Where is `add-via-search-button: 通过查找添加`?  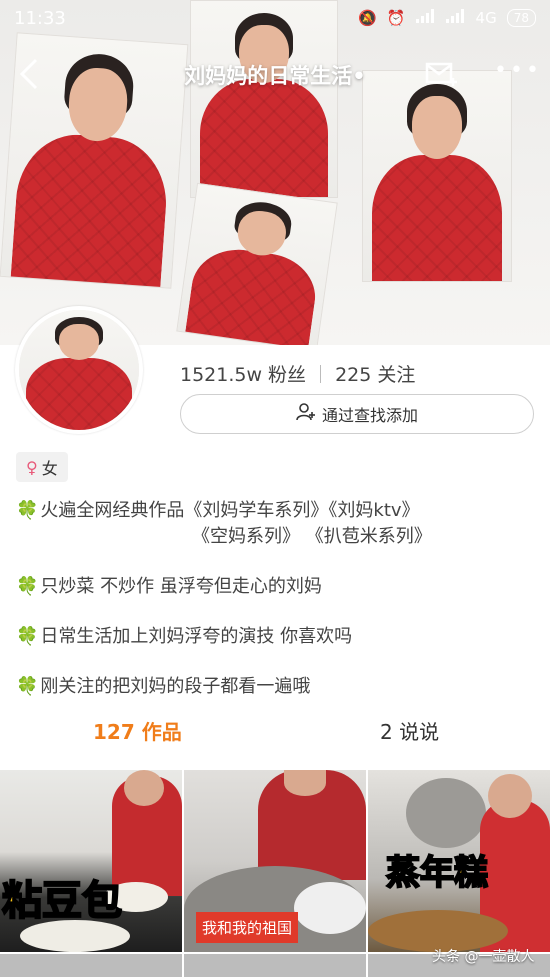 add-via-search-button: 通过查找添加 is located at coordinates (357, 414).